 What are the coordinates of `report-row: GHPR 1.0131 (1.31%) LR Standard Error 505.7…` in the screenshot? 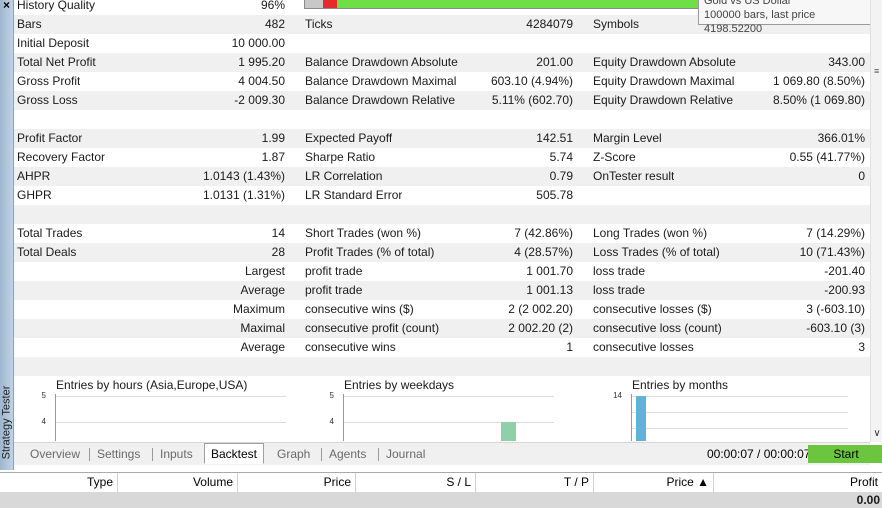 It's located at (442, 195).